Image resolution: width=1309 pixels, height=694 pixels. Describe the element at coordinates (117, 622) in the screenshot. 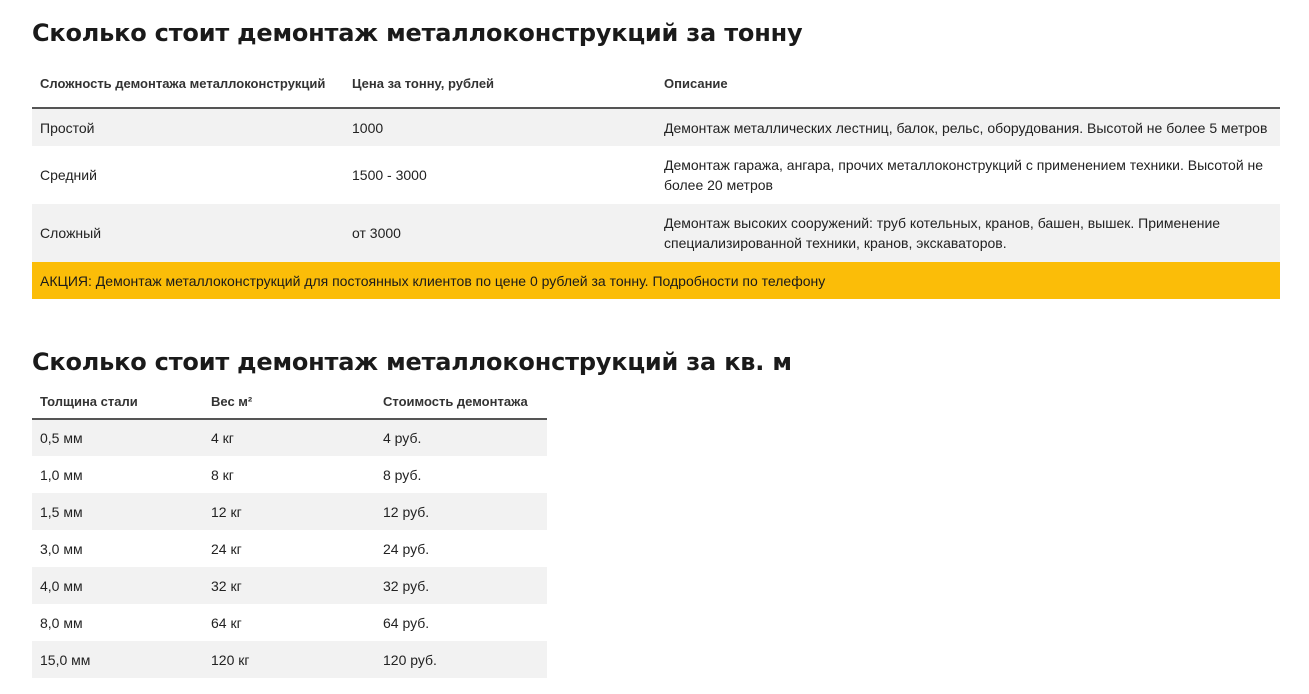

I see `cell-thickness: 8,0 мм` at that location.